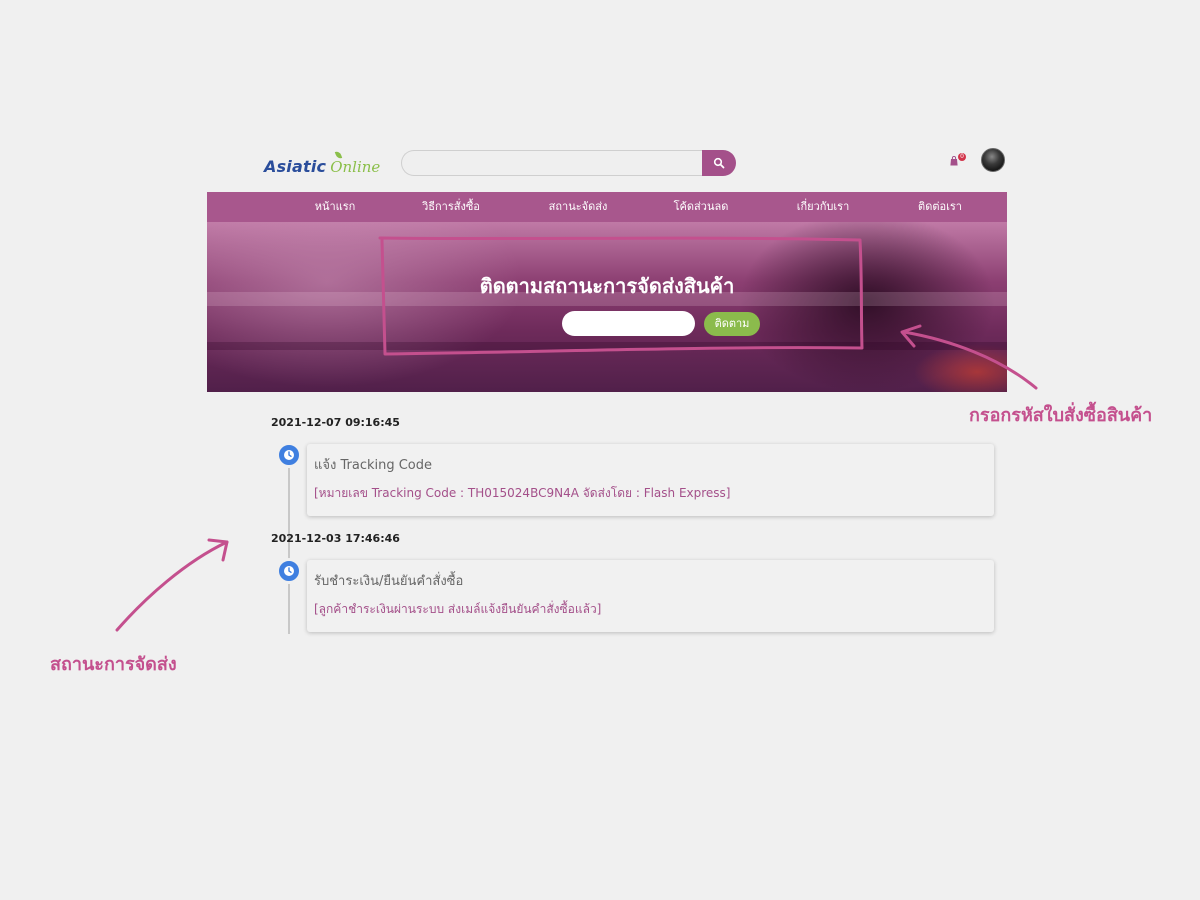 The height and width of the screenshot is (900, 1200). Describe the element at coordinates (701, 207) in the screenshot. I see `nav-item-discount-code: โค้ดส่วนลด` at that location.